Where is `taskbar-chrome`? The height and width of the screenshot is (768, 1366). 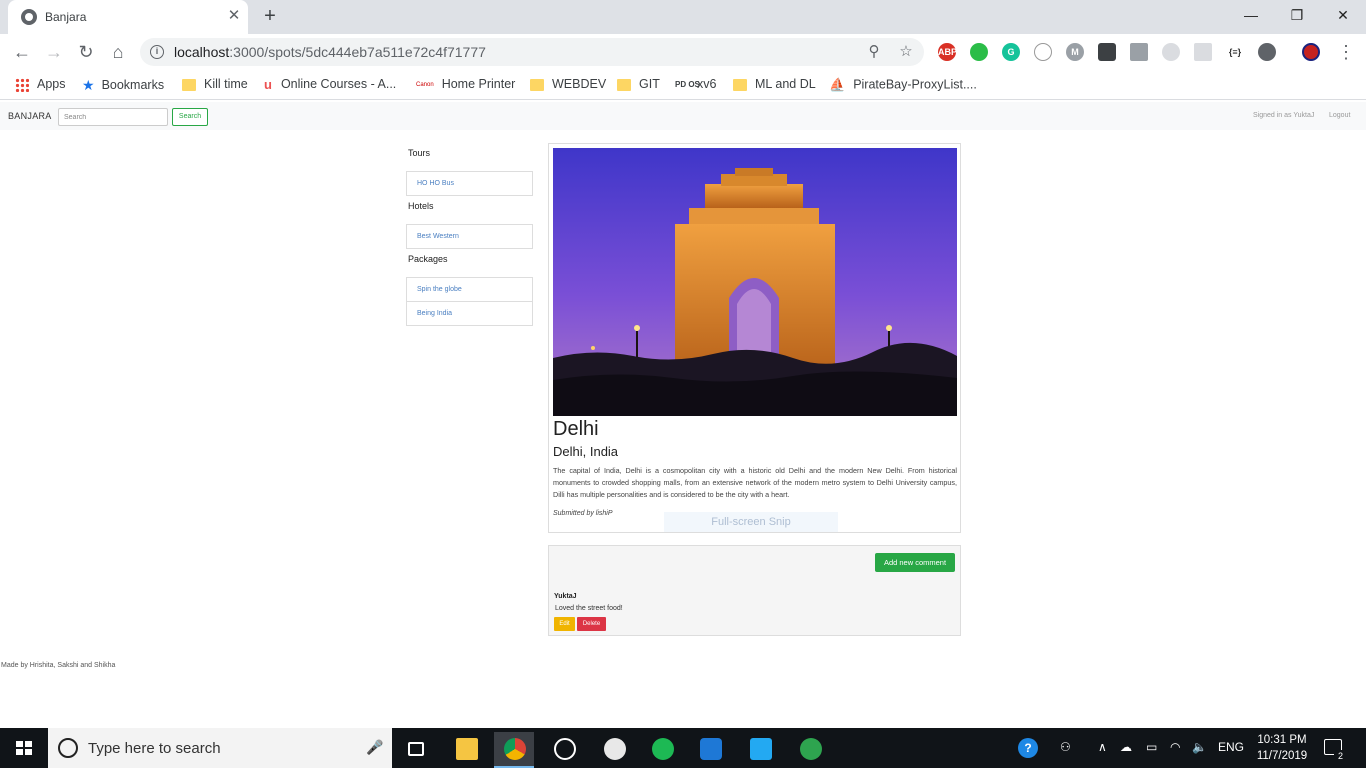 taskbar-chrome is located at coordinates (514, 750).